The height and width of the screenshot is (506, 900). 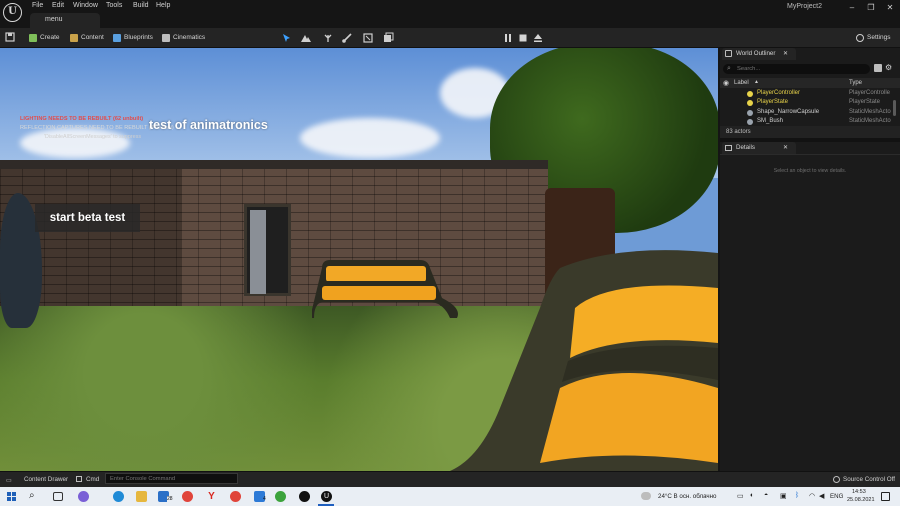 I want to click on add-folder-icon, so click(x=878, y=68).